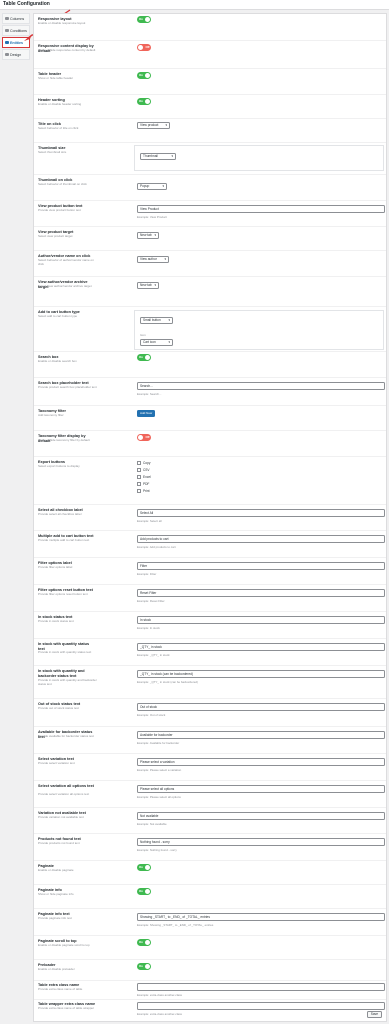 This screenshot has height=1024, width=389. What do you see at coordinates (55, 236) in the screenshot?
I see `setting-description: Select view product target` at bounding box center [55, 236].